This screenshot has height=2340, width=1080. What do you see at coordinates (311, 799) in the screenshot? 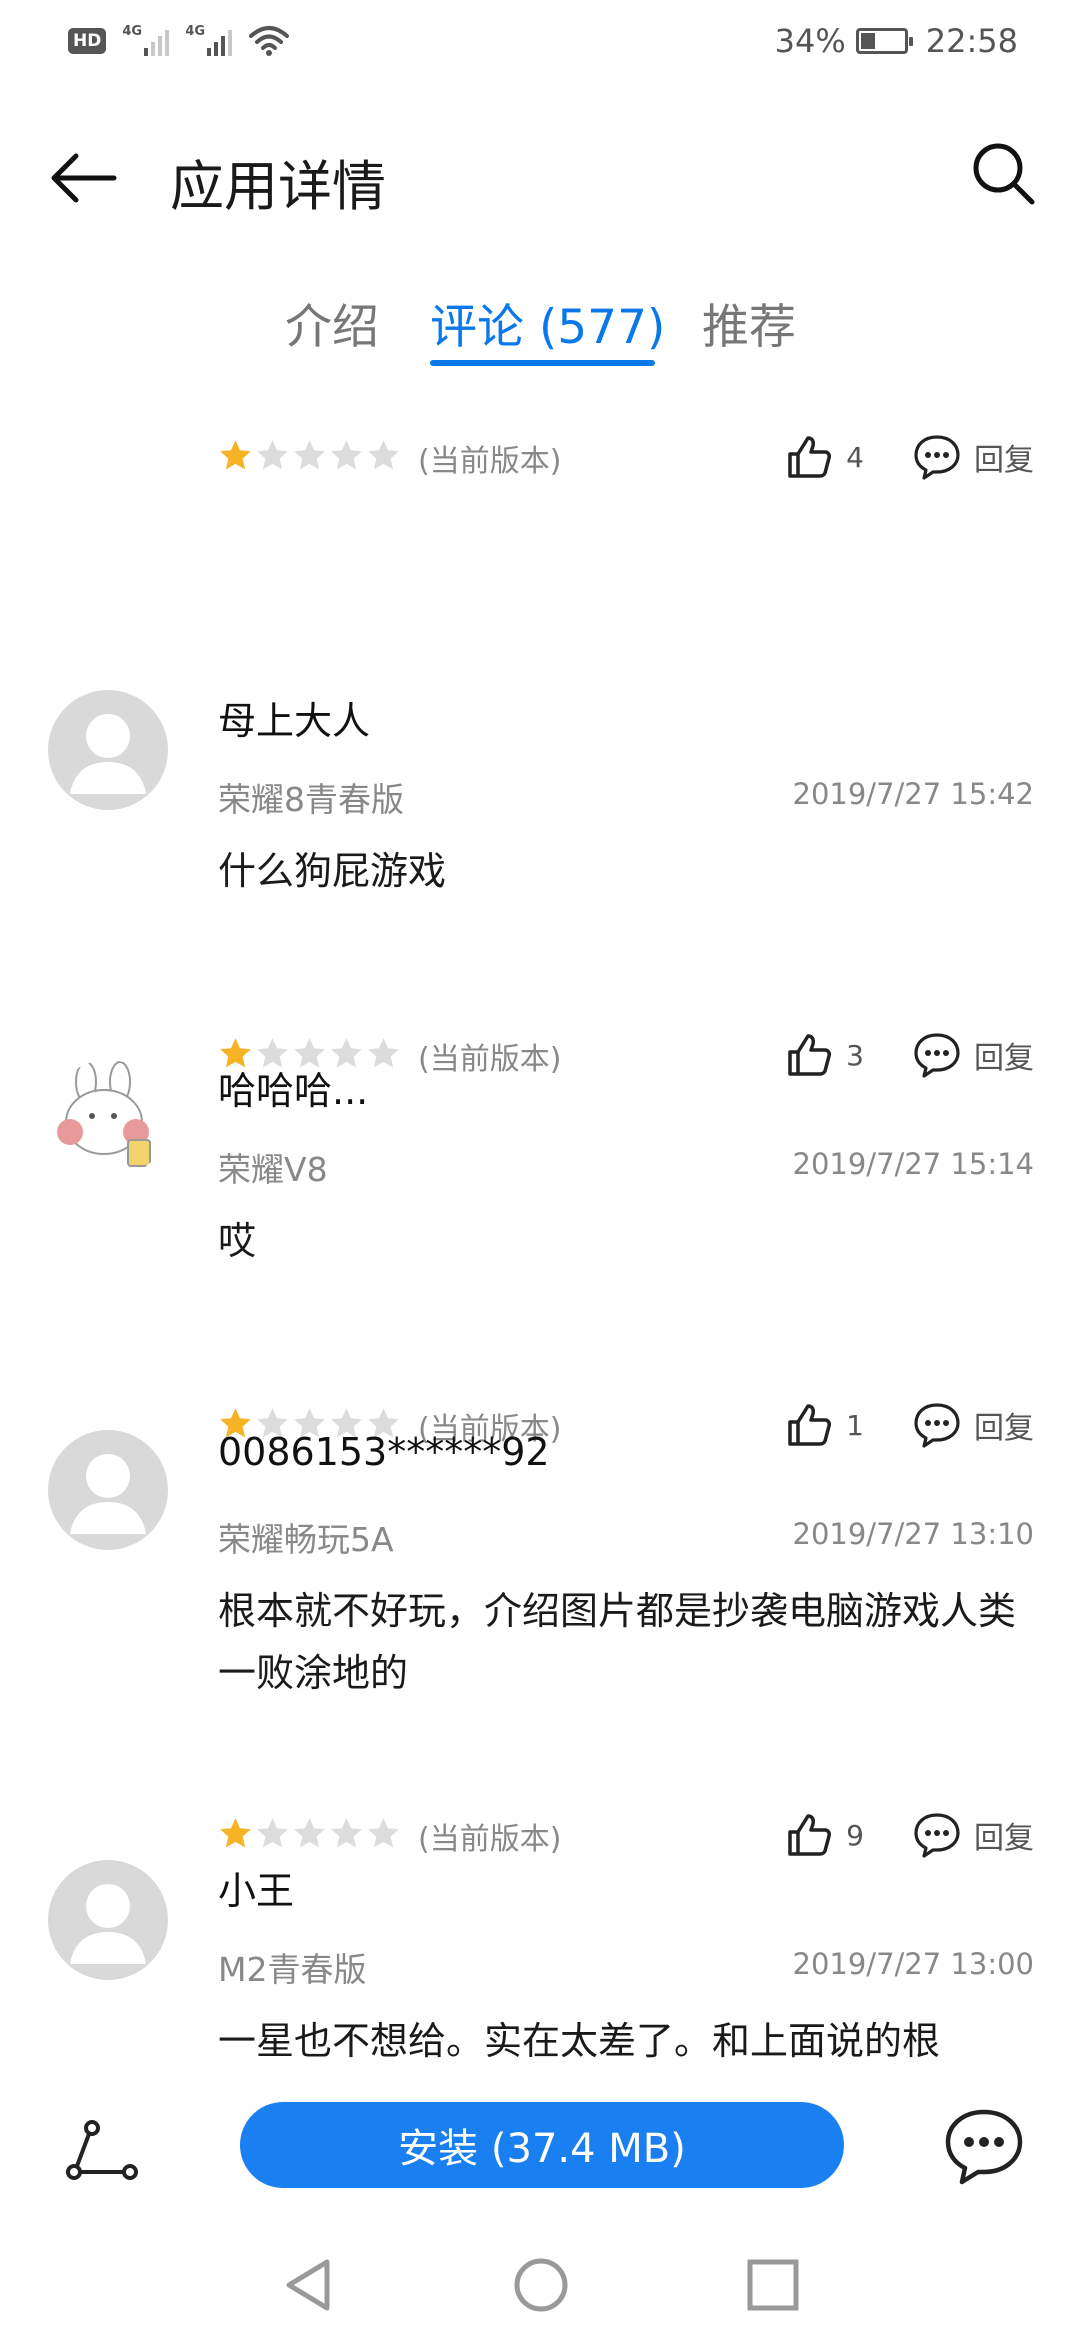
I see `review-device: 荣耀8青春版` at bounding box center [311, 799].